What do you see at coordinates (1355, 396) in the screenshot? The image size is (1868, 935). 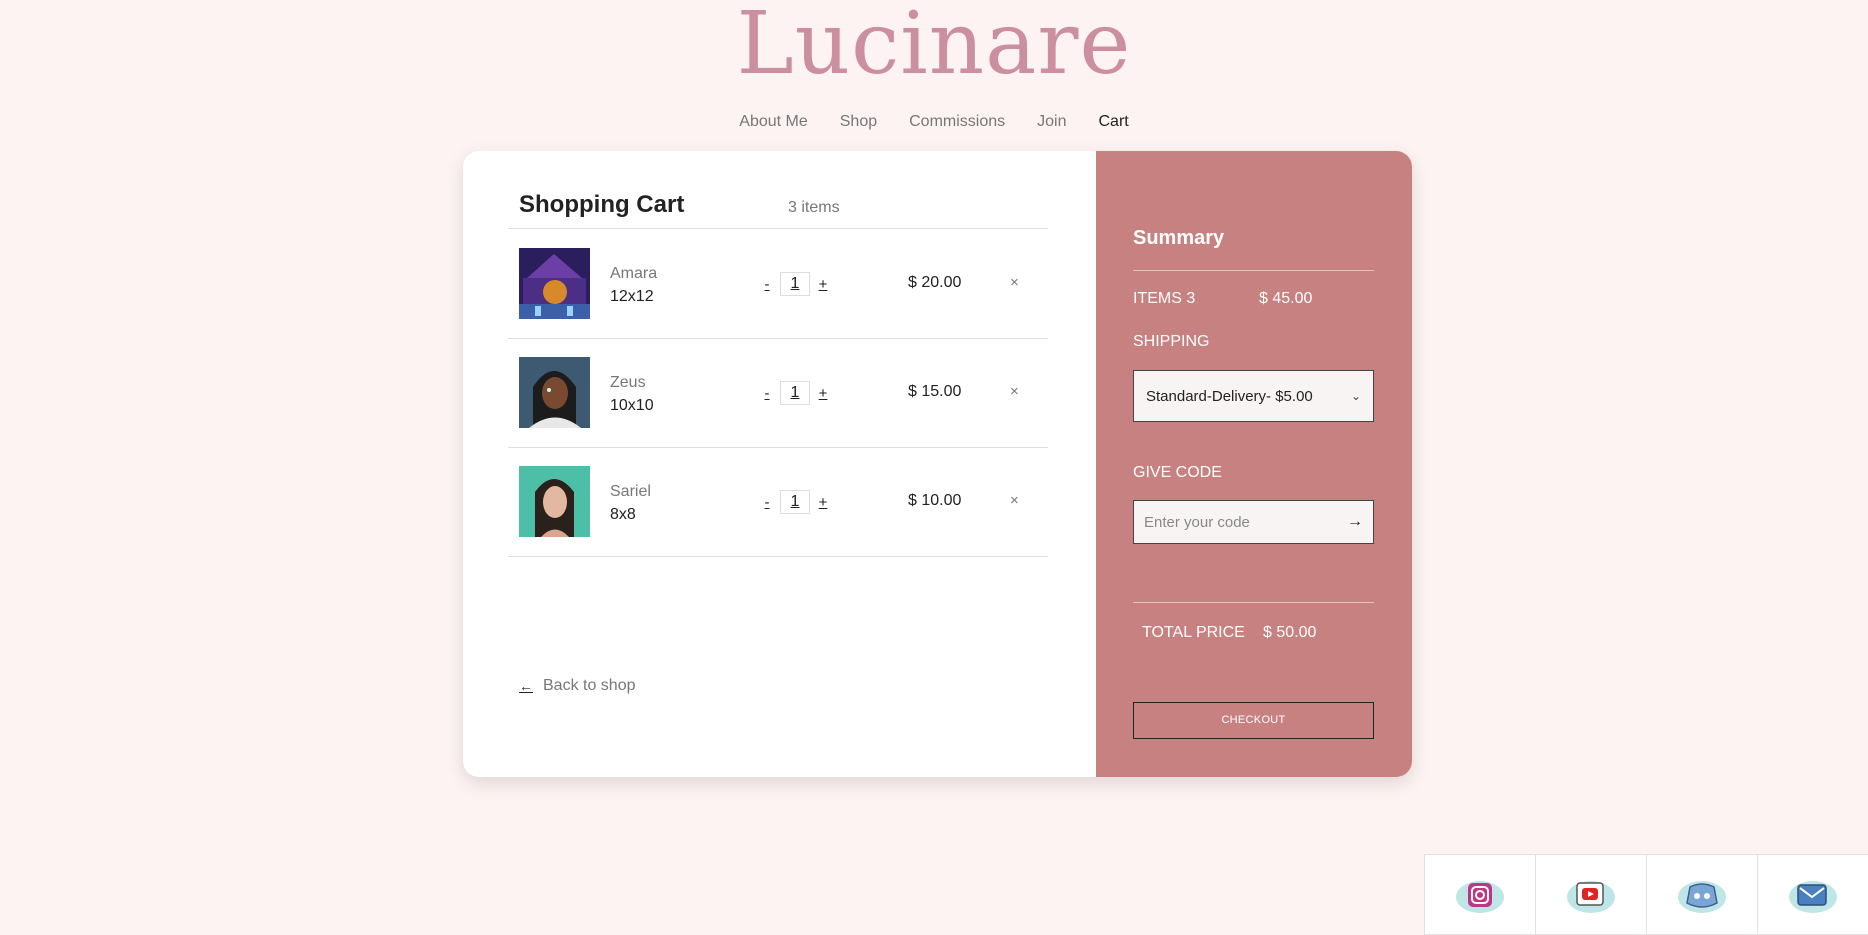 I see `chevron-down-icon: ⌄` at bounding box center [1355, 396].